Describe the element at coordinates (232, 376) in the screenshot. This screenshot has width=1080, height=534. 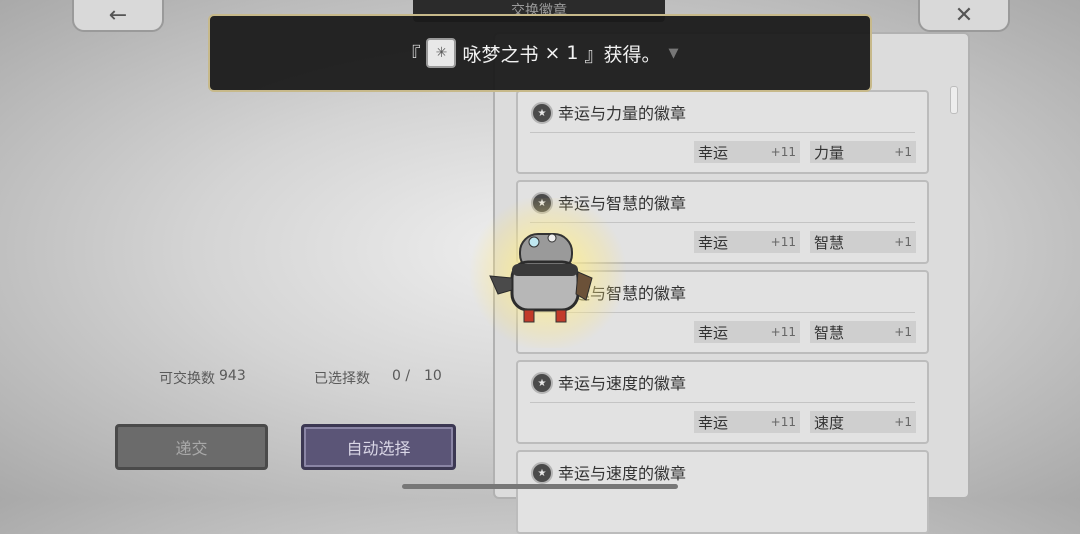
I see `exchangeable-count: 943` at that location.